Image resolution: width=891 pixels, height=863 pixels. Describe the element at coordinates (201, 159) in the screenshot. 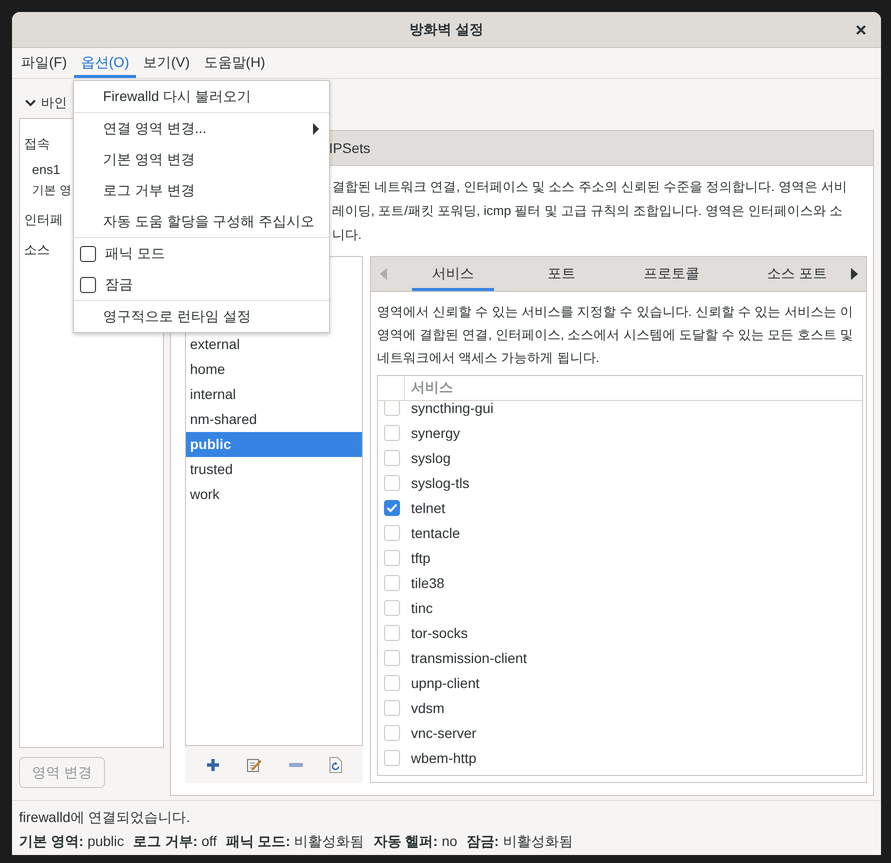

I see `menu-item: 기본 영역 변경` at that location.